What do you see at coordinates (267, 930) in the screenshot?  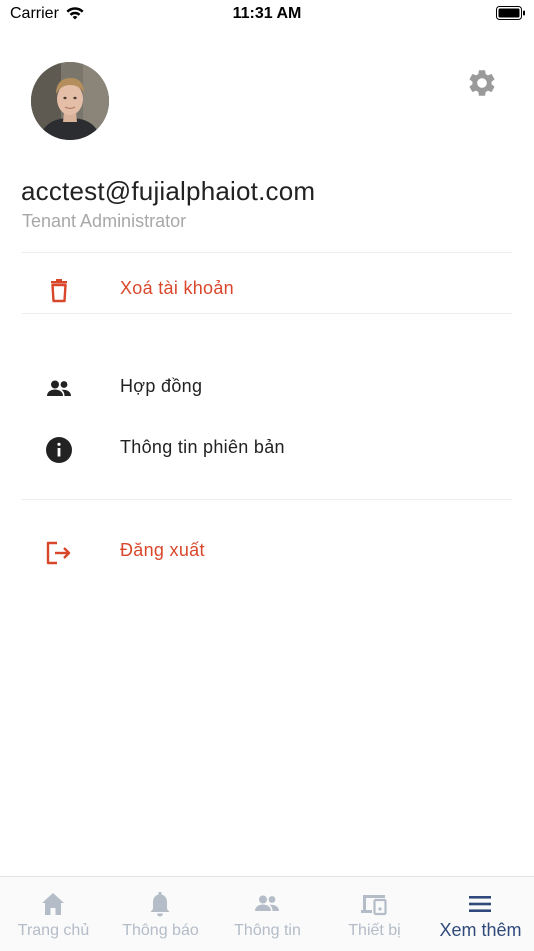 I see `tab-info-label: Thông tin` at bounding box center [267, 930].